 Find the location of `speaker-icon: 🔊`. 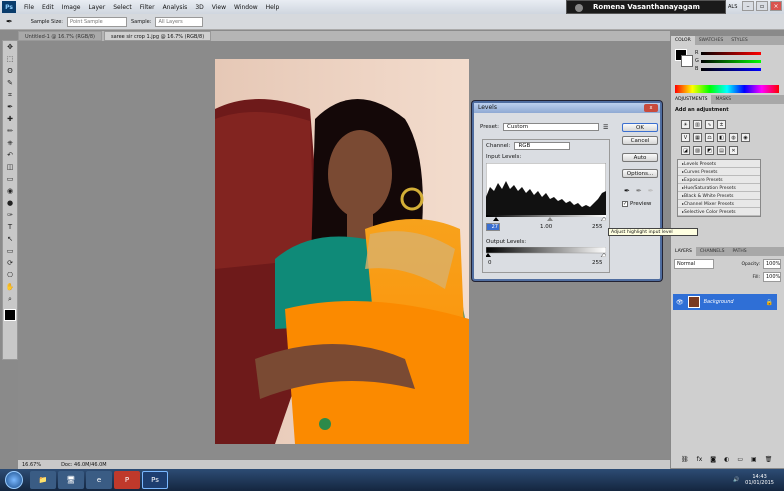

speaker-icon: 🔊 is located at coordinates (736, 480).